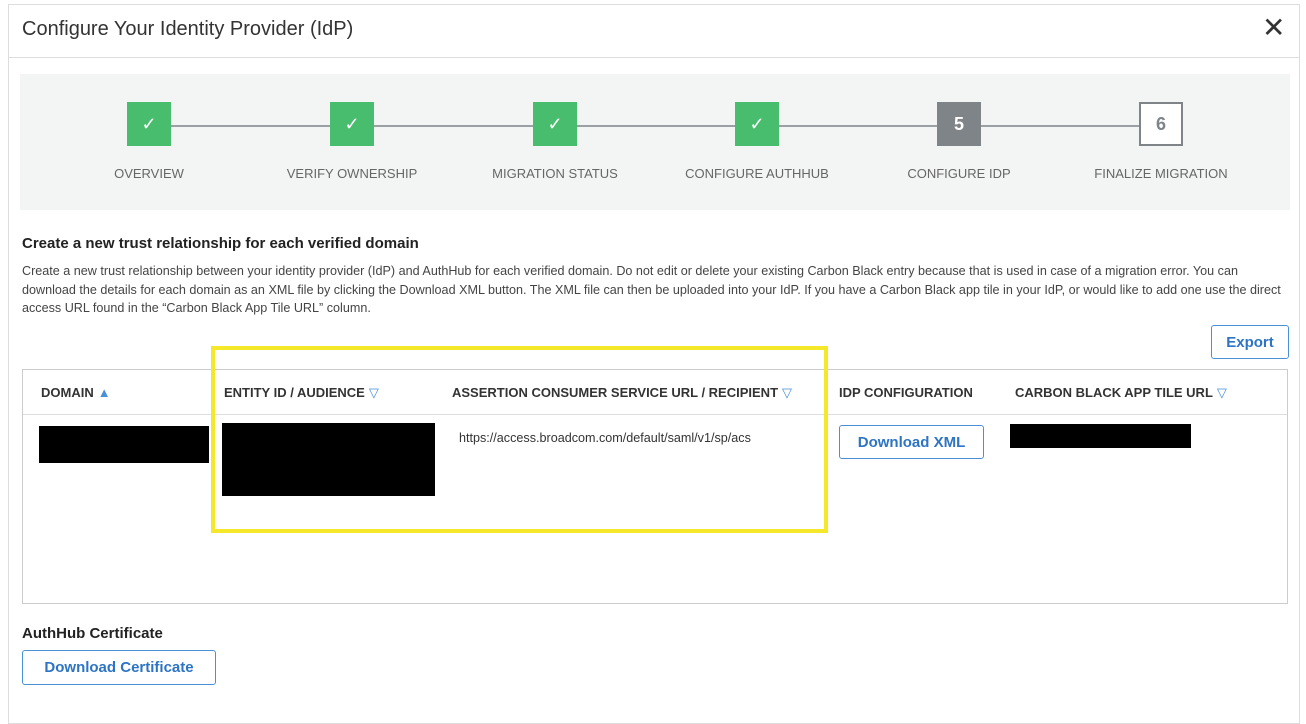 The height and width of the screenshot is (724, 1306). Describe the element at coordinates (1114, 392) in the screenshot. I see `column-label: CARBON BLACK APP TILE URL` at that location.